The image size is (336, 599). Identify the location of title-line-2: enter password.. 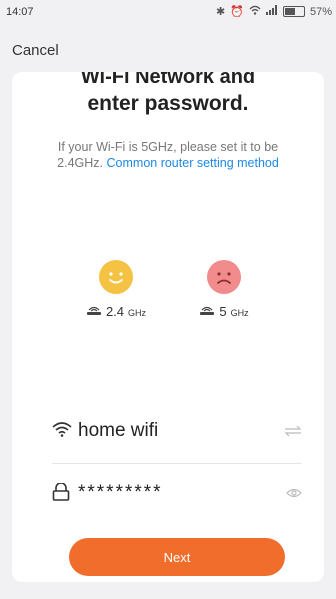
(168, 103).